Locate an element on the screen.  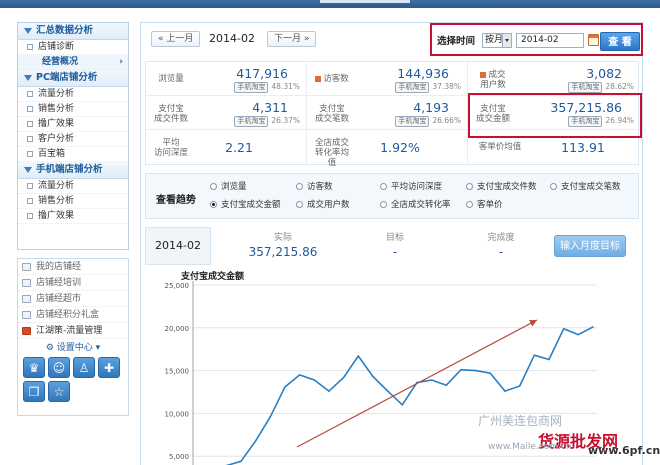
shop-icon is located at coordinates (26, 267).